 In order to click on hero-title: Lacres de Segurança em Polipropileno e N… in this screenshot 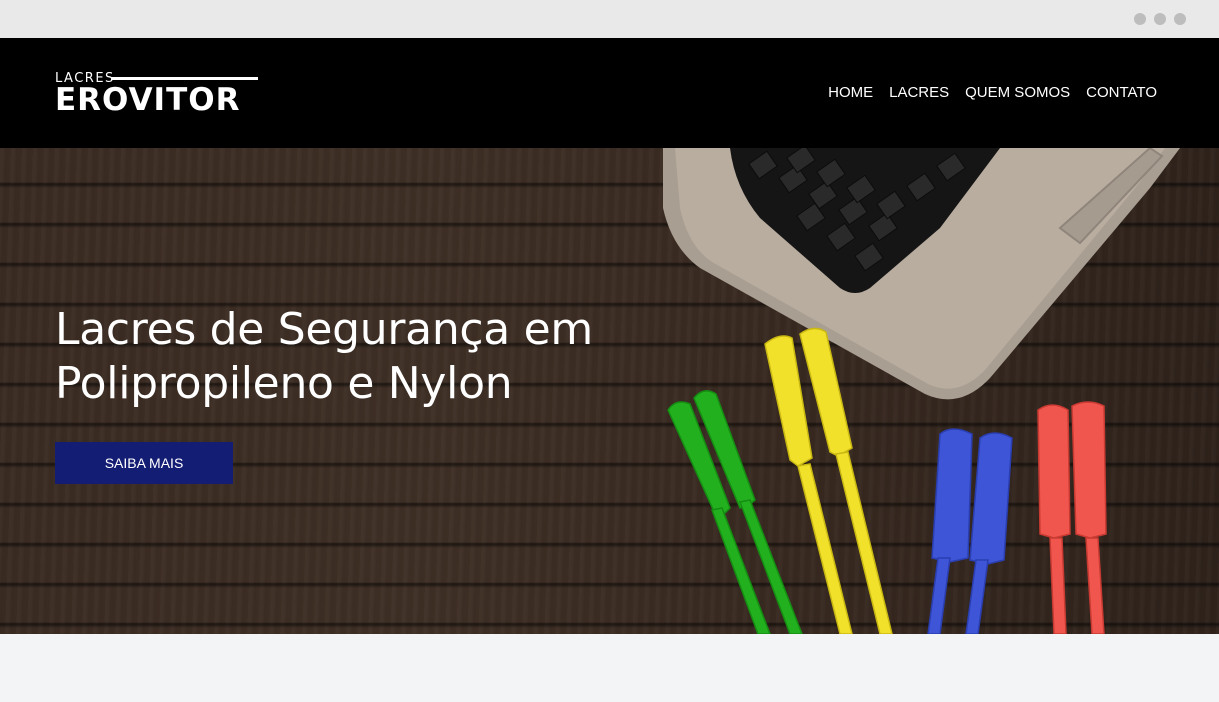, I will do `click(365, 357)`.